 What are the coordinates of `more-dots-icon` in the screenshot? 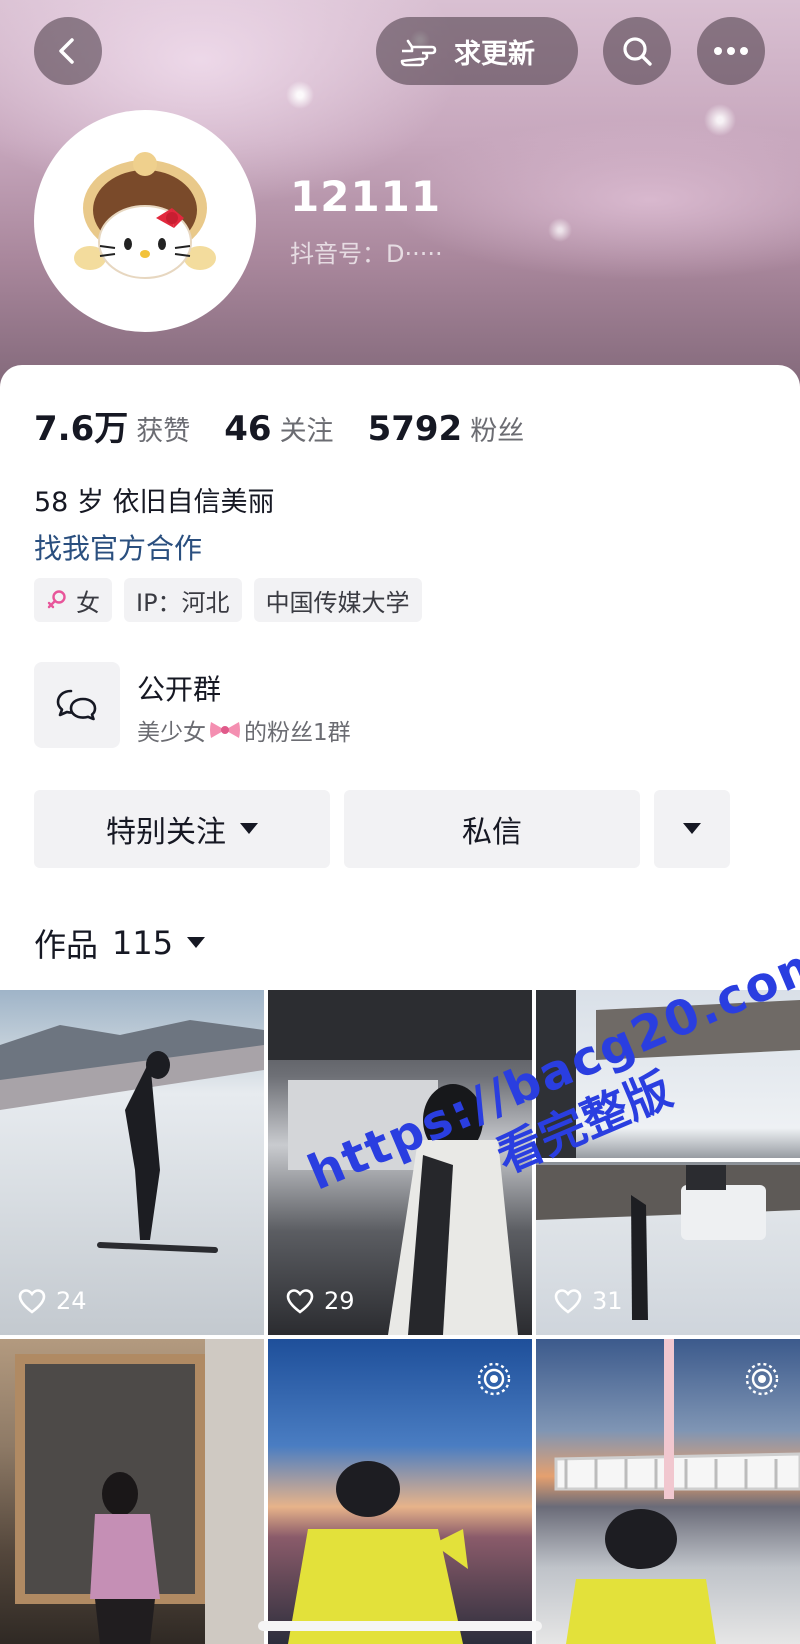 It's located at (731, 51).